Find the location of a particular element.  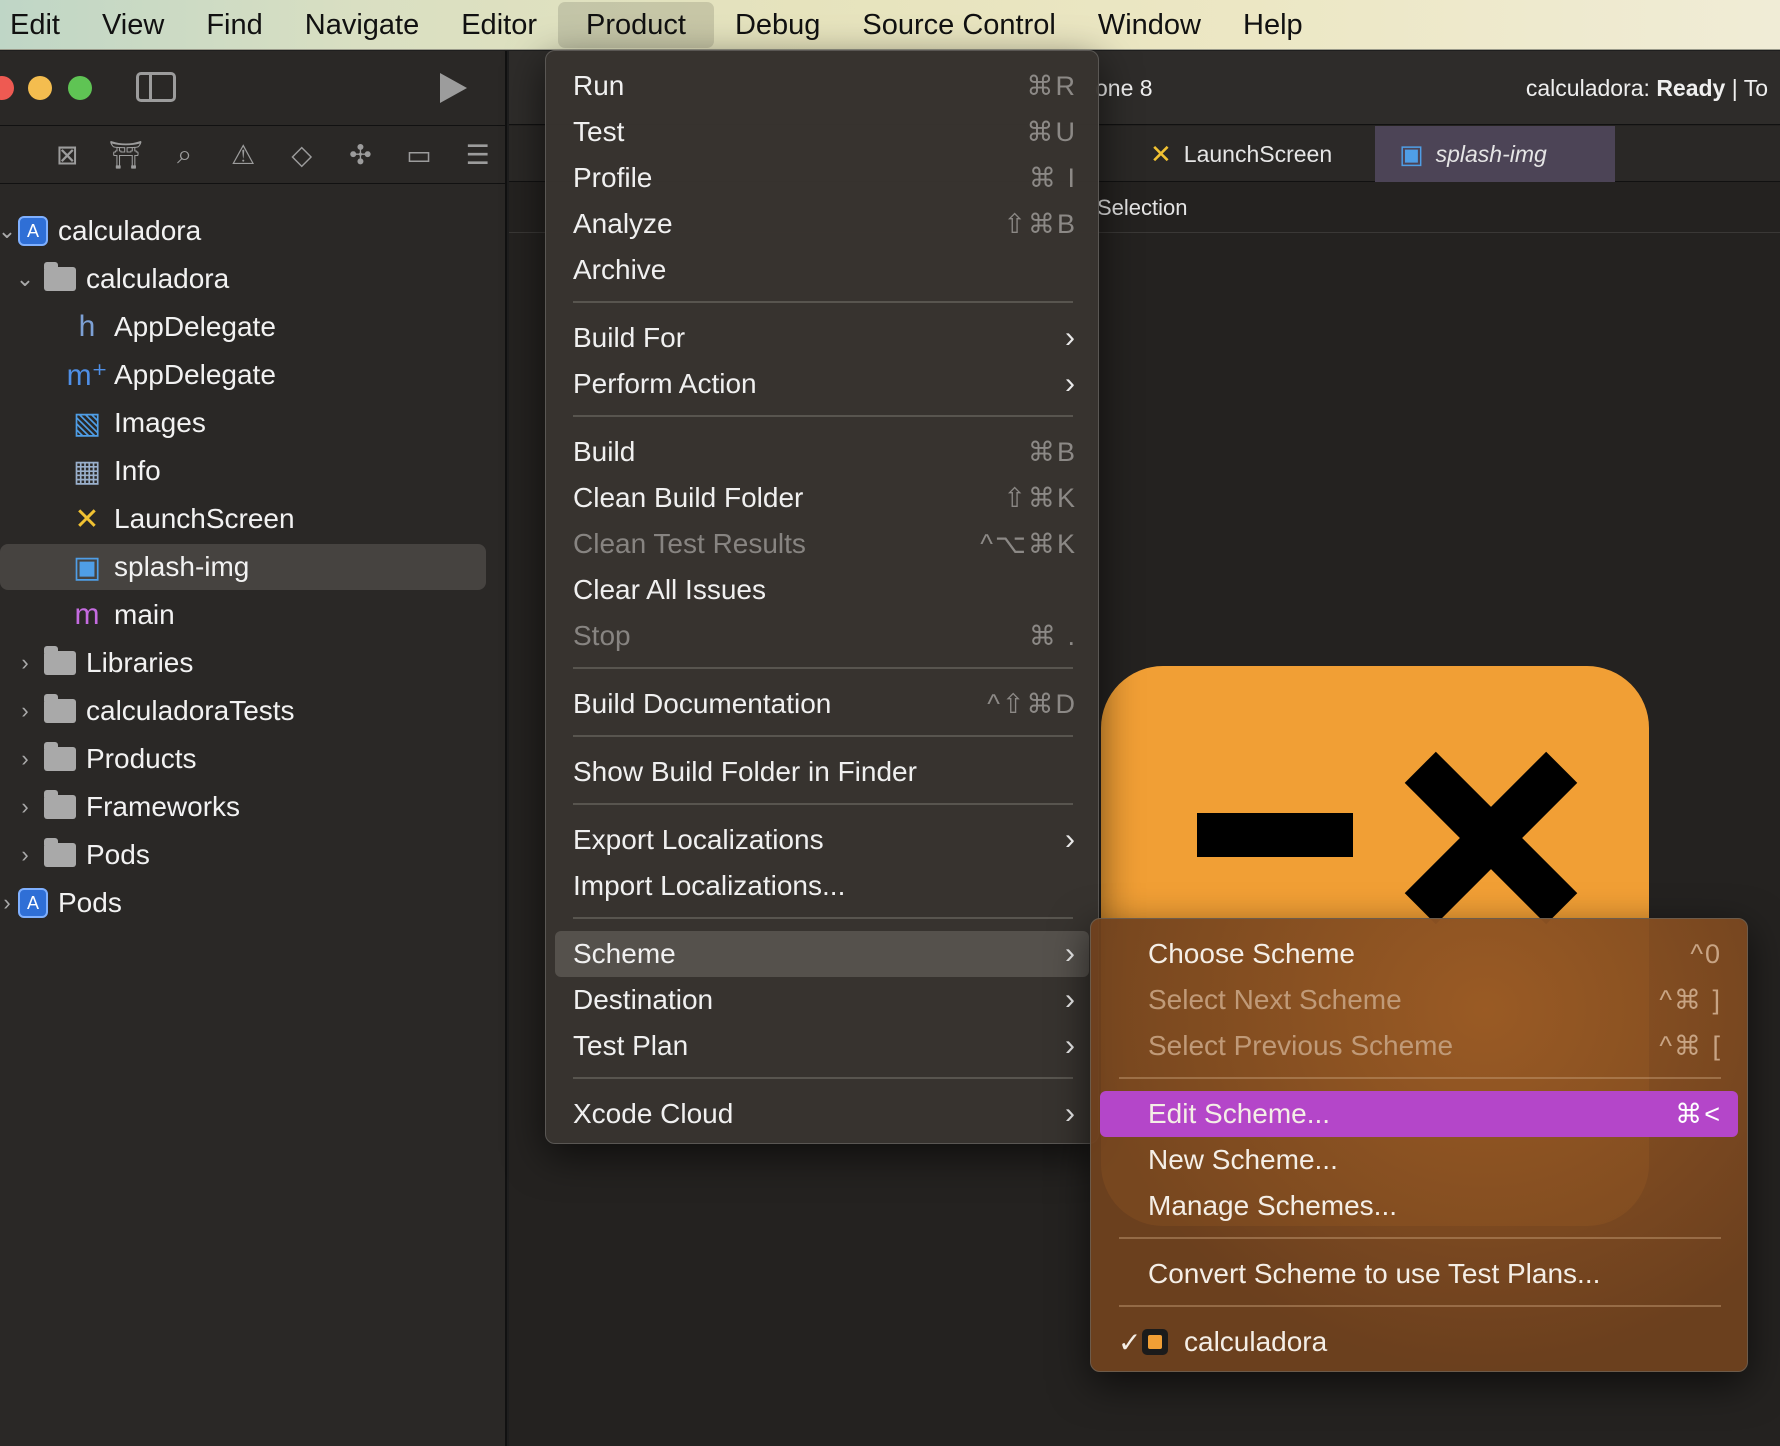

menu-item-build: Build ⌘B is located at coordinates (822, 452).